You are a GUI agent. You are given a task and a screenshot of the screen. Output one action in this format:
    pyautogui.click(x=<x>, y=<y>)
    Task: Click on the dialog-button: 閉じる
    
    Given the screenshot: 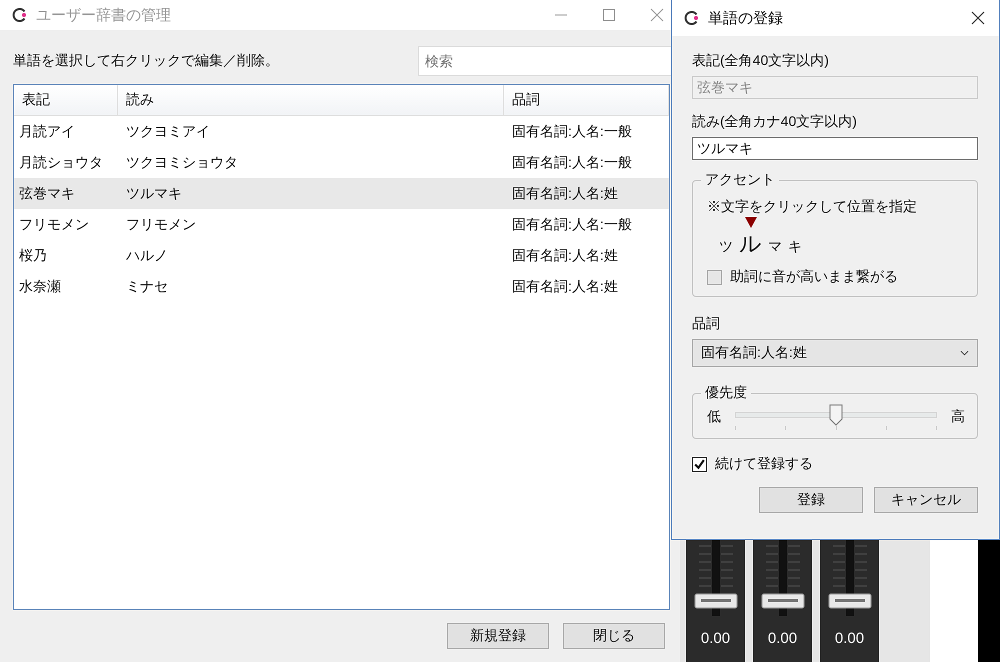 What is the action you would take?
    pyautogui.click(x=614, y=636)
    